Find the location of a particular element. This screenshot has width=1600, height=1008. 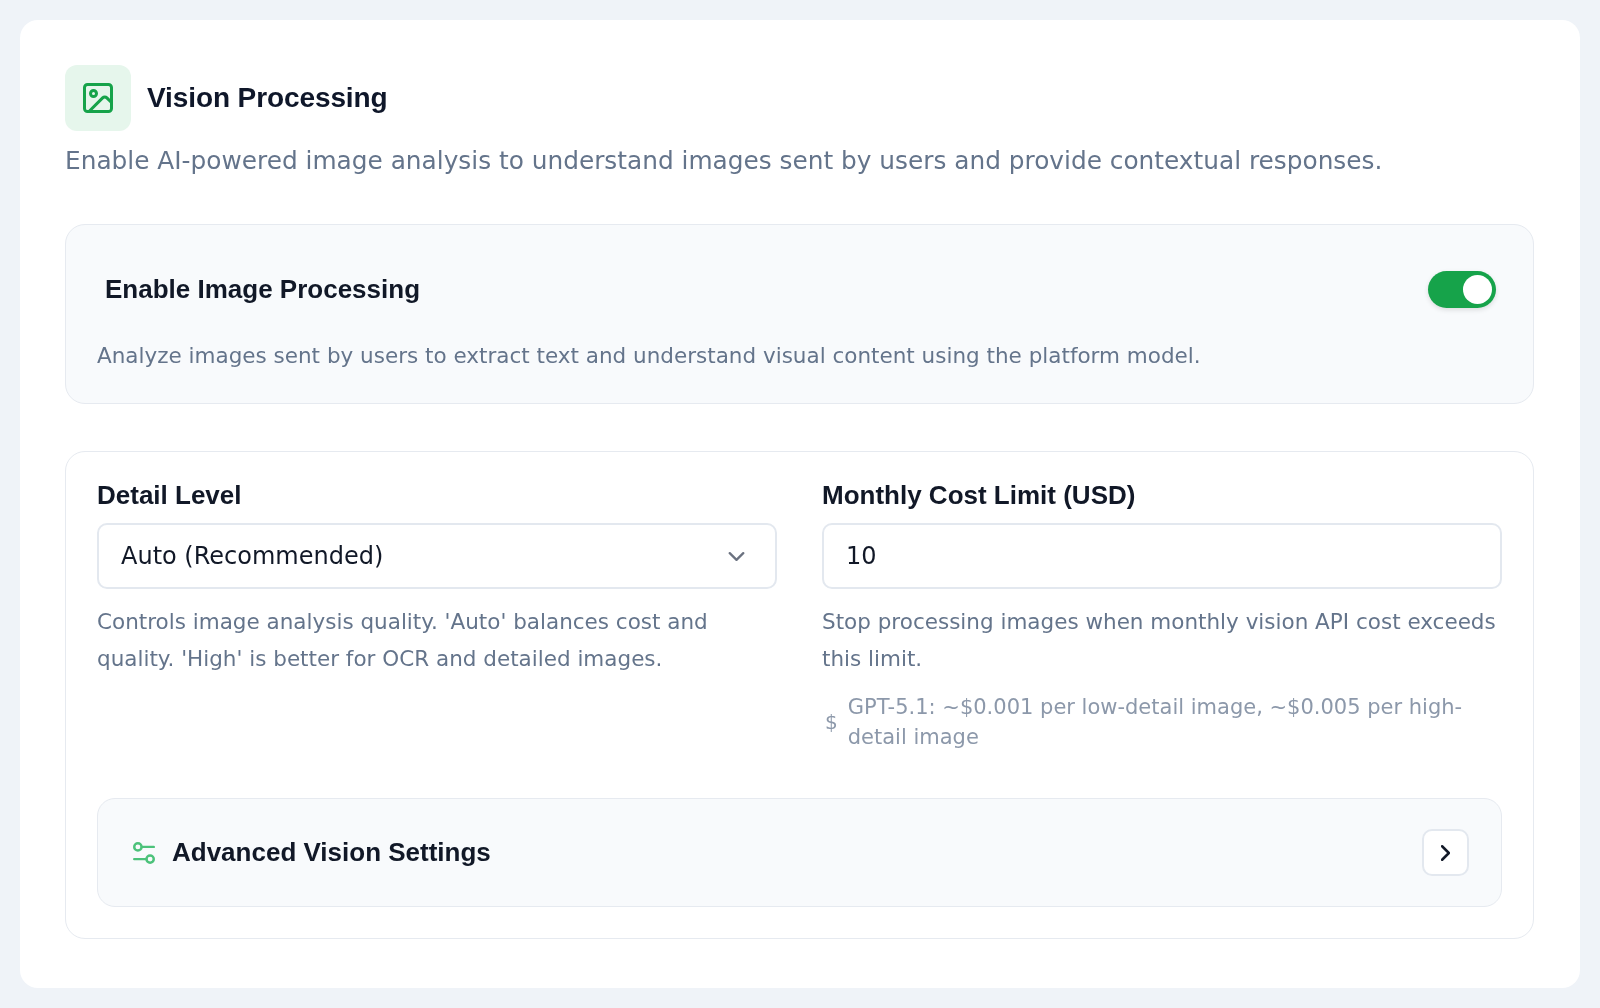

help-text: Stop processing images when monthly vision API cost exceeds this limit. is located at coordinates (1159, 640).